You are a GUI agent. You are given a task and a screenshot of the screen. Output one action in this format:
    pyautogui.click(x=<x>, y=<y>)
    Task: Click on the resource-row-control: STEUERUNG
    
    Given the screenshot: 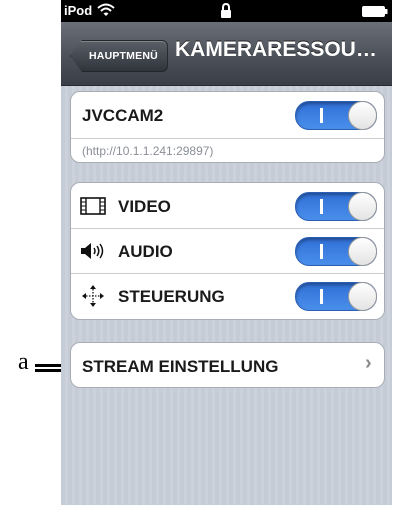 What is the action you would take?
    pyautogui.click(x=227, y=296)
    